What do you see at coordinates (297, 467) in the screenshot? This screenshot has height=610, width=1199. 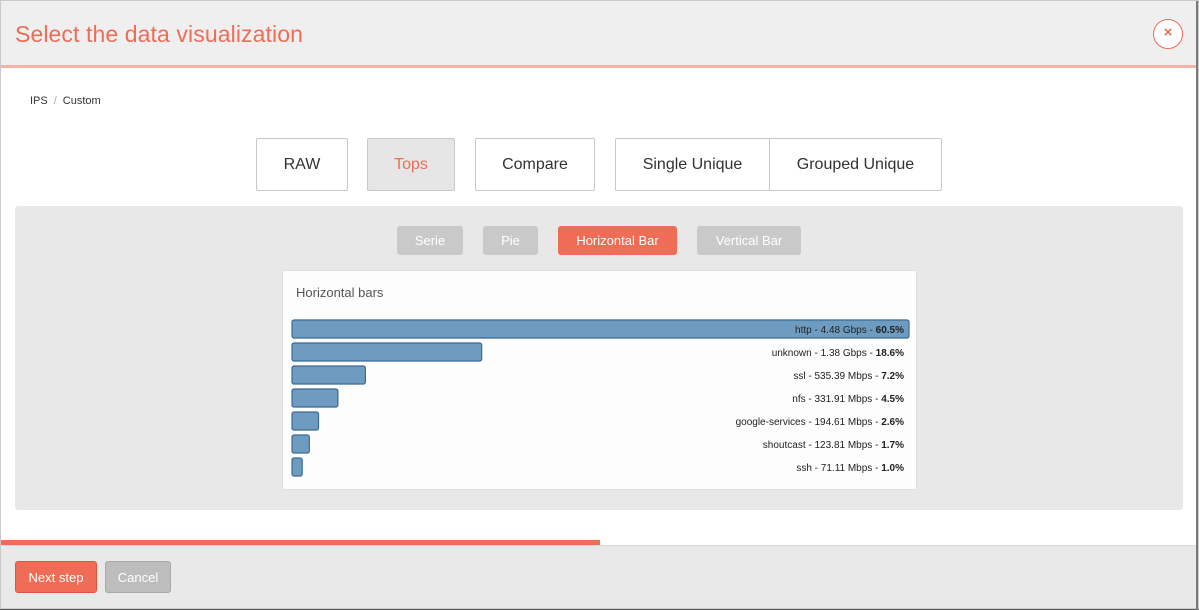 I see `bar-ssh` at bounding box center [297, 467].